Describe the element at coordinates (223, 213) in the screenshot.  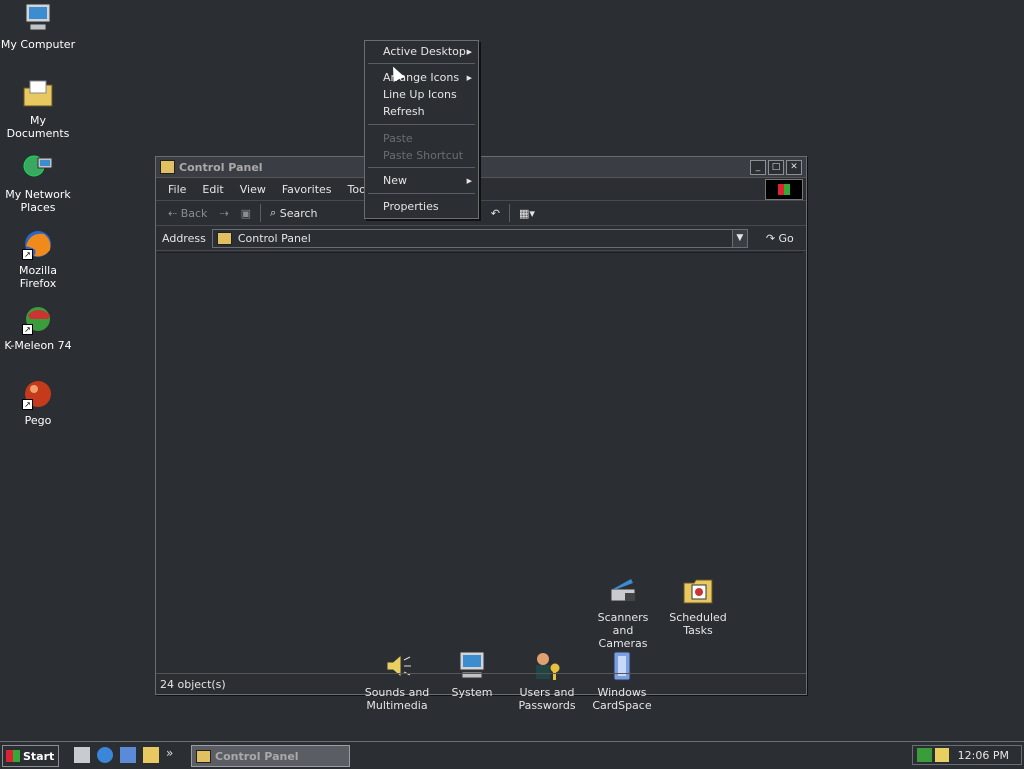
I see `forward-button: ⇢` at that location.